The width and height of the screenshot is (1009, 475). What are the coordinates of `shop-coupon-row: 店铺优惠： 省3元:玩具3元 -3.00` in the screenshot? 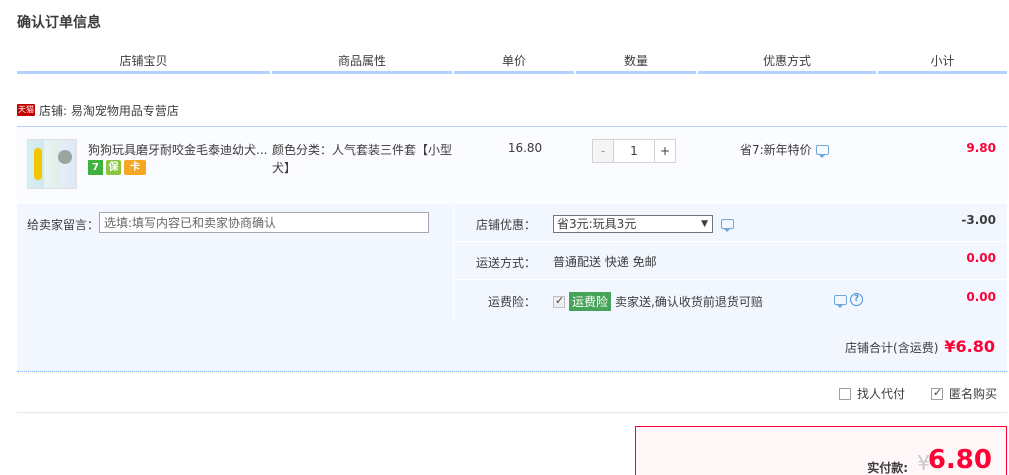 It's located at (731, 223).